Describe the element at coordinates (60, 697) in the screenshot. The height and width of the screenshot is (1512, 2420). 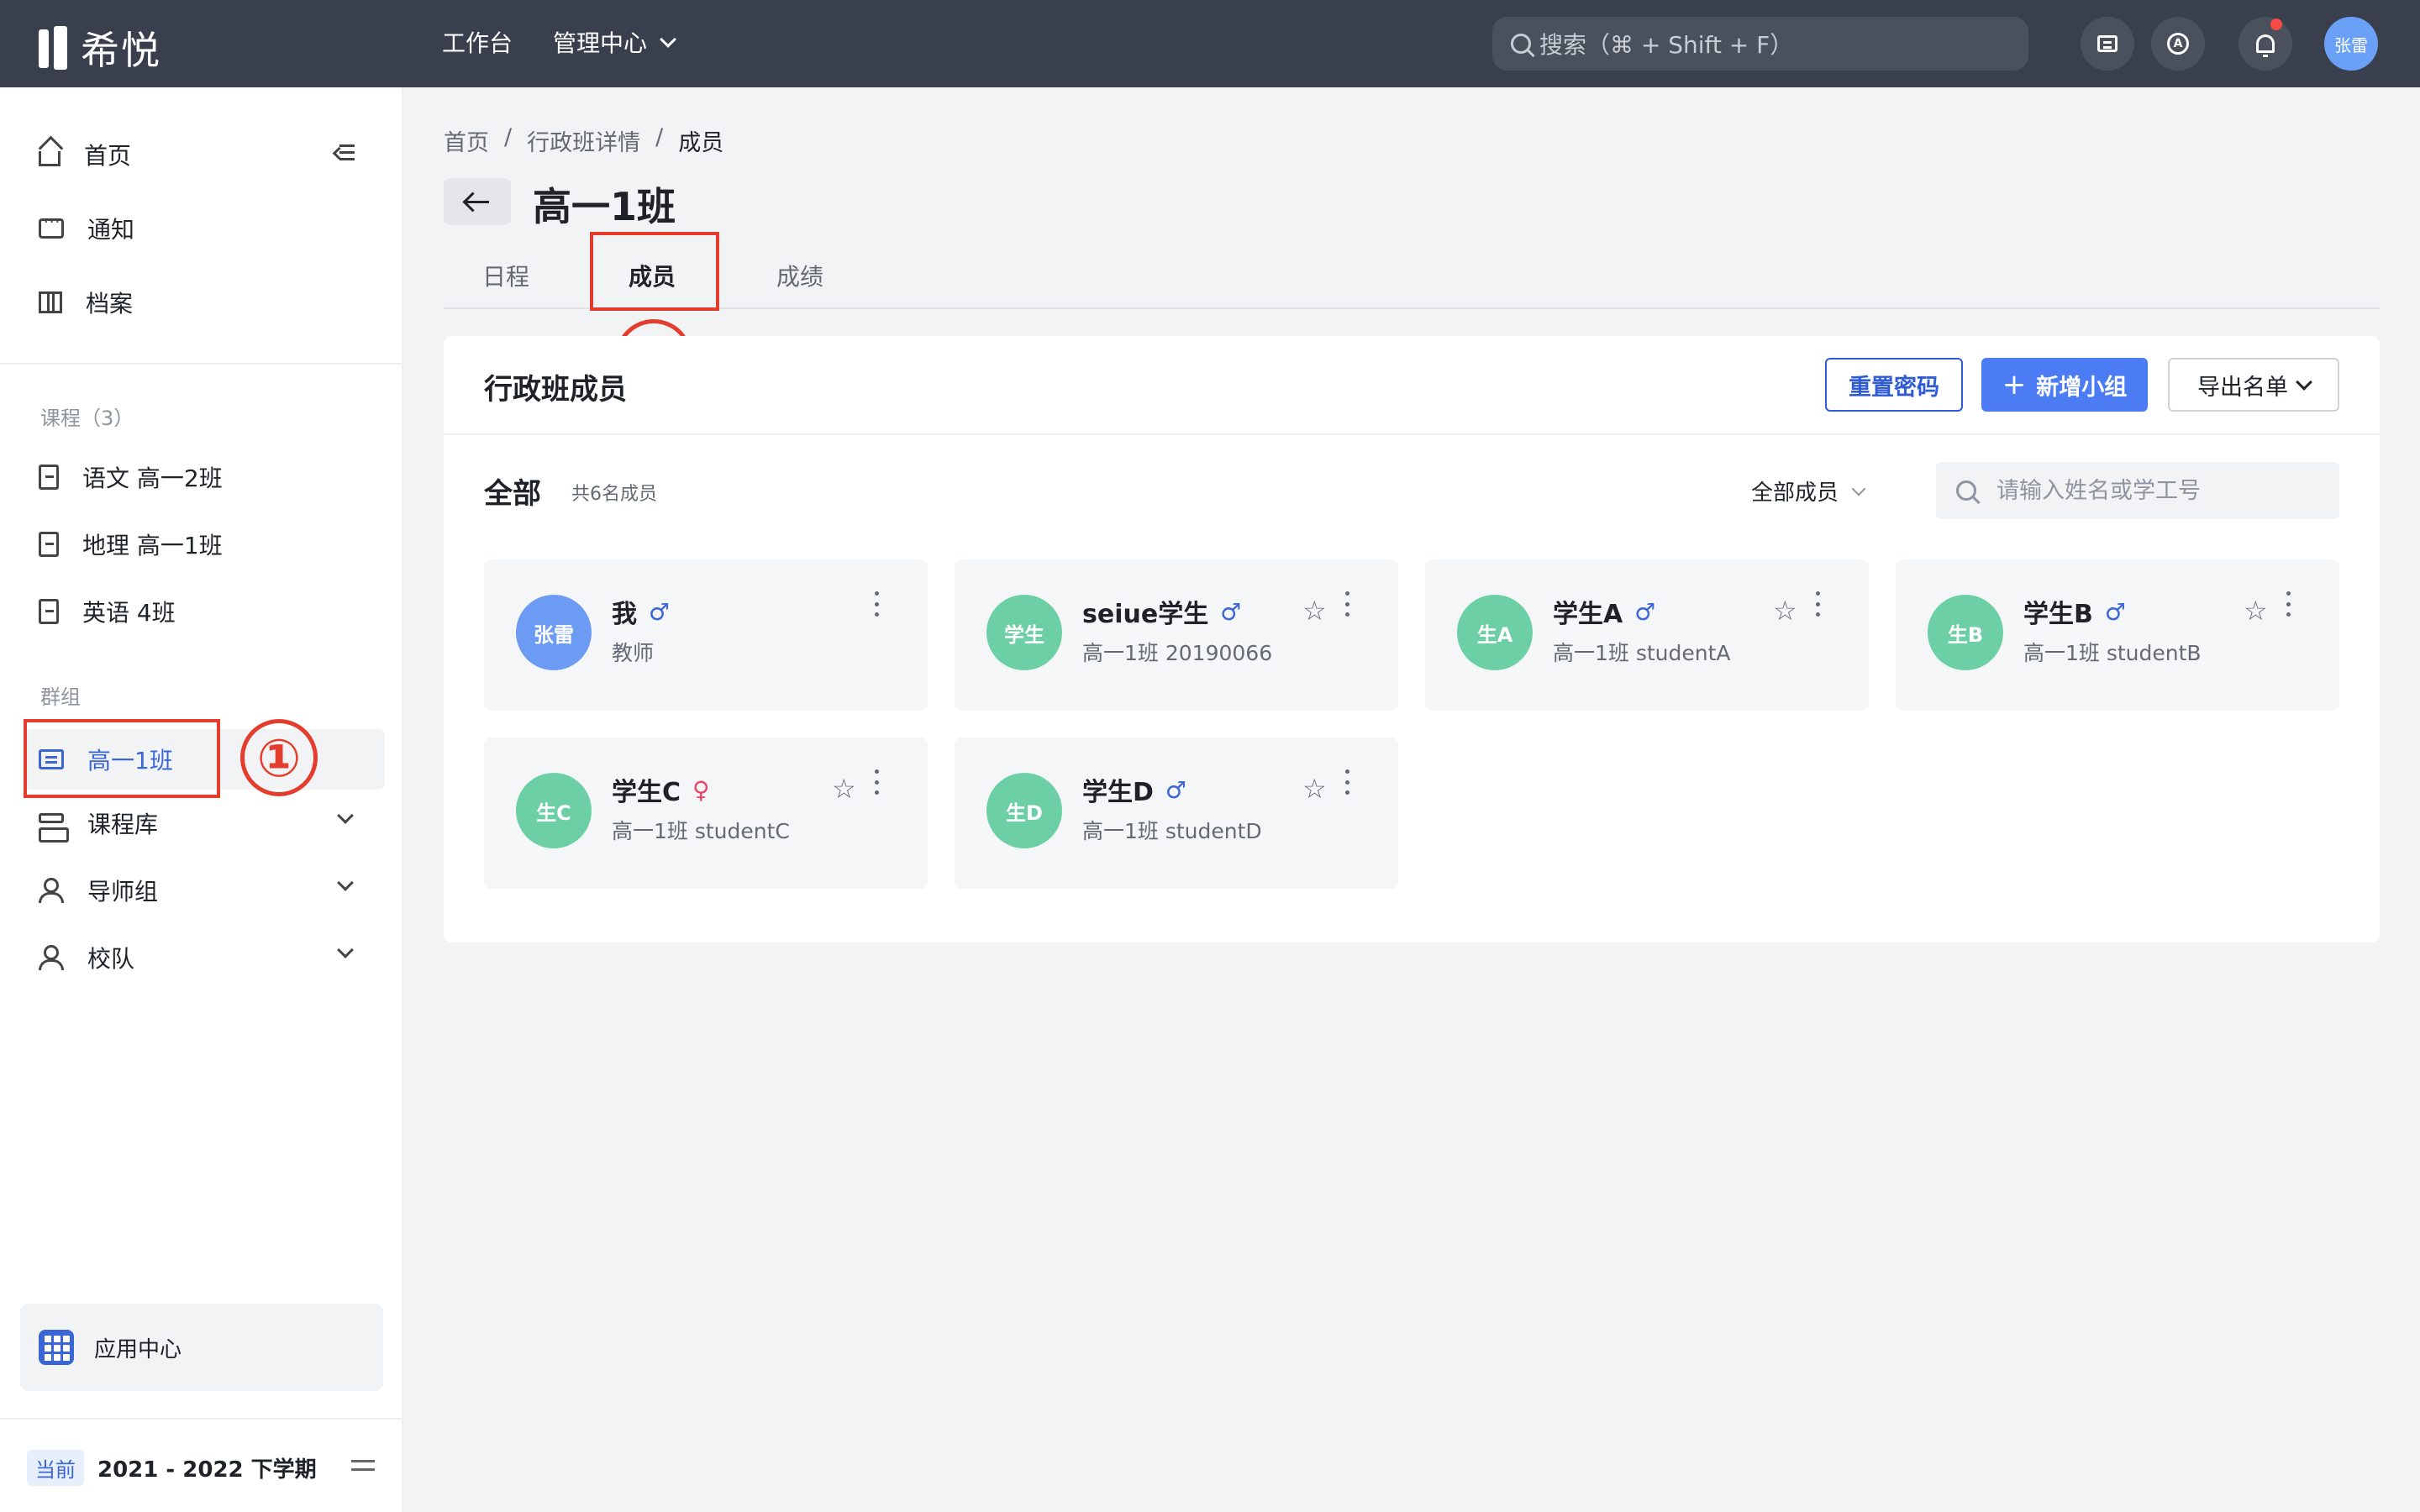
I see `groups-section-label: 群组` at that location.